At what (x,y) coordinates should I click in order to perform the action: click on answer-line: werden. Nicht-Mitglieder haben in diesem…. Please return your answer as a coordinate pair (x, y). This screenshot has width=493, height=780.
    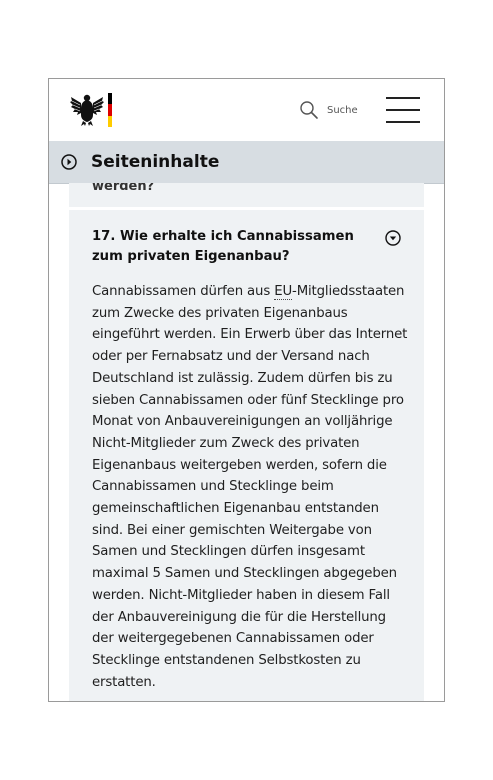
    Looking at the image, I should click on (241, 595).